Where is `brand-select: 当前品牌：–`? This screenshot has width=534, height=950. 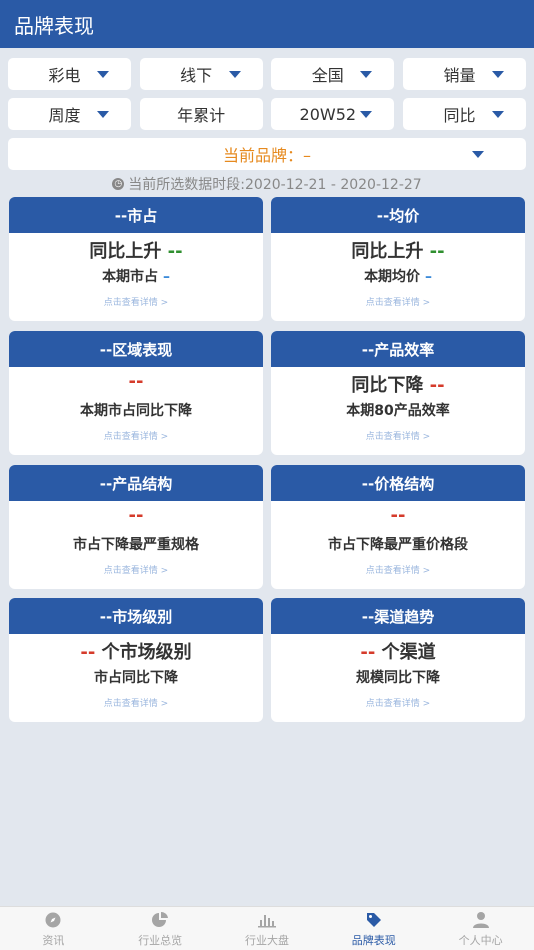
brand-select: 当前品牌：– is located at coordinates (267, 154).